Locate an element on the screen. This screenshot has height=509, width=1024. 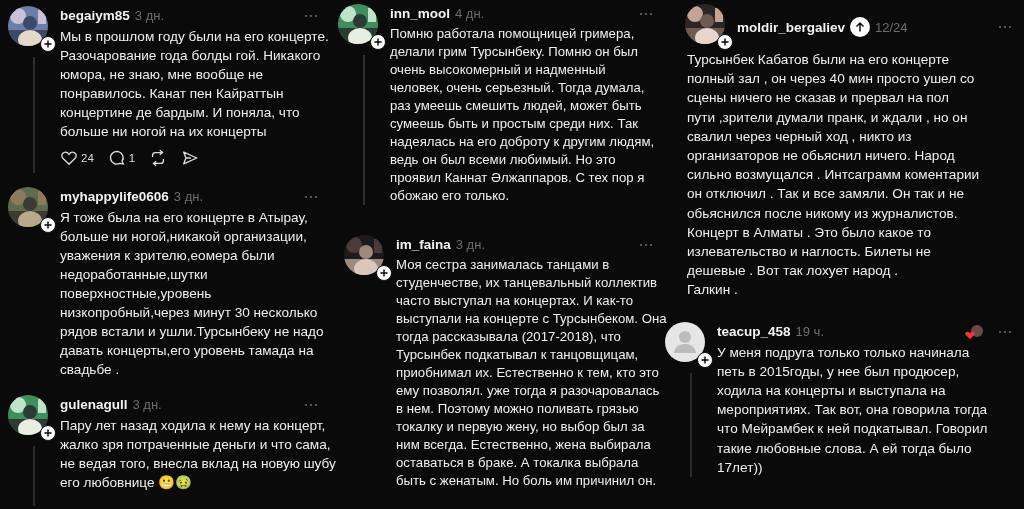
post-time: 19 ч. is located at coordinates (809, 332).